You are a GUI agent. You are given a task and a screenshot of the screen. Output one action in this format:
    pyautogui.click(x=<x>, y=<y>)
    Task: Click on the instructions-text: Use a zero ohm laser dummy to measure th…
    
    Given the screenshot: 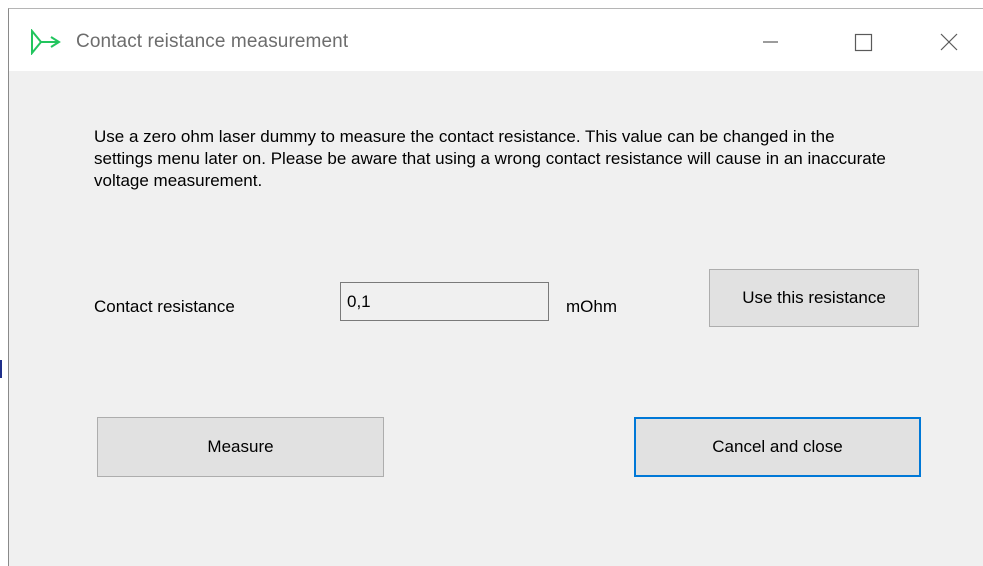 What is the action you would take?
    pyautogui.click(x=490, y=158)
    